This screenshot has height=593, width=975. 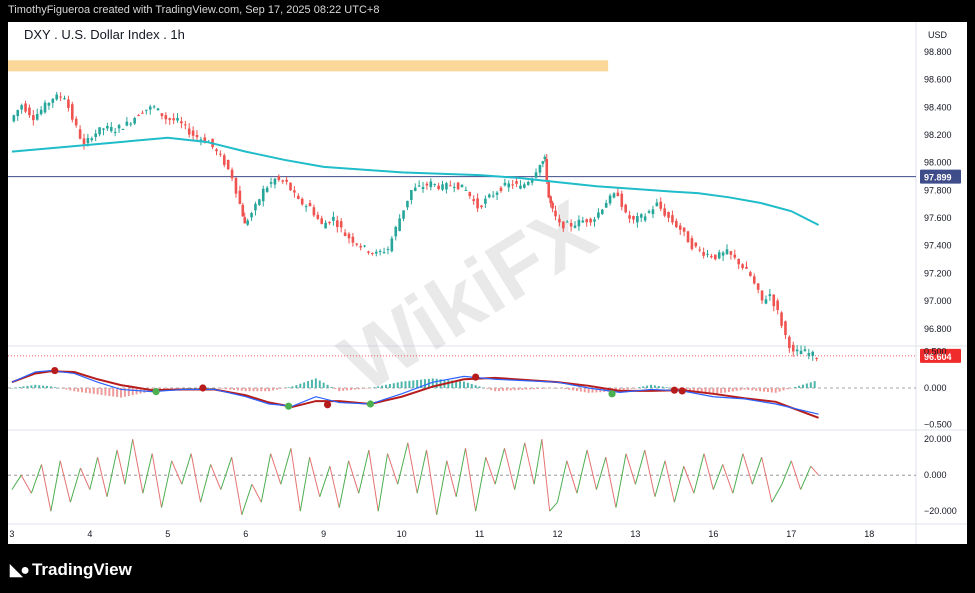 What do you see at coordinates (935, 352) in the screenshot?
I see `macd-tick-label: 0.500` at bounding box center [935, 352].